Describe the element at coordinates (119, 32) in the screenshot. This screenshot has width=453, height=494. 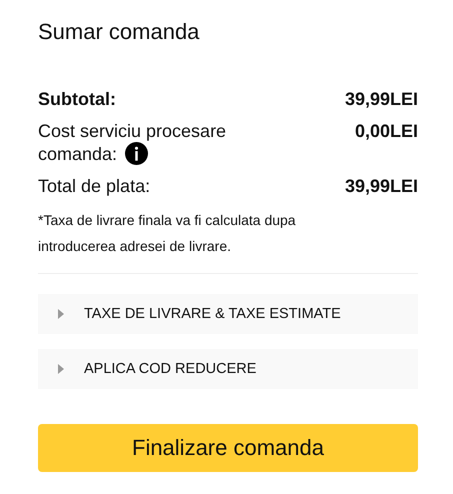
I see `summary-title: Sumar comanda` at that location.